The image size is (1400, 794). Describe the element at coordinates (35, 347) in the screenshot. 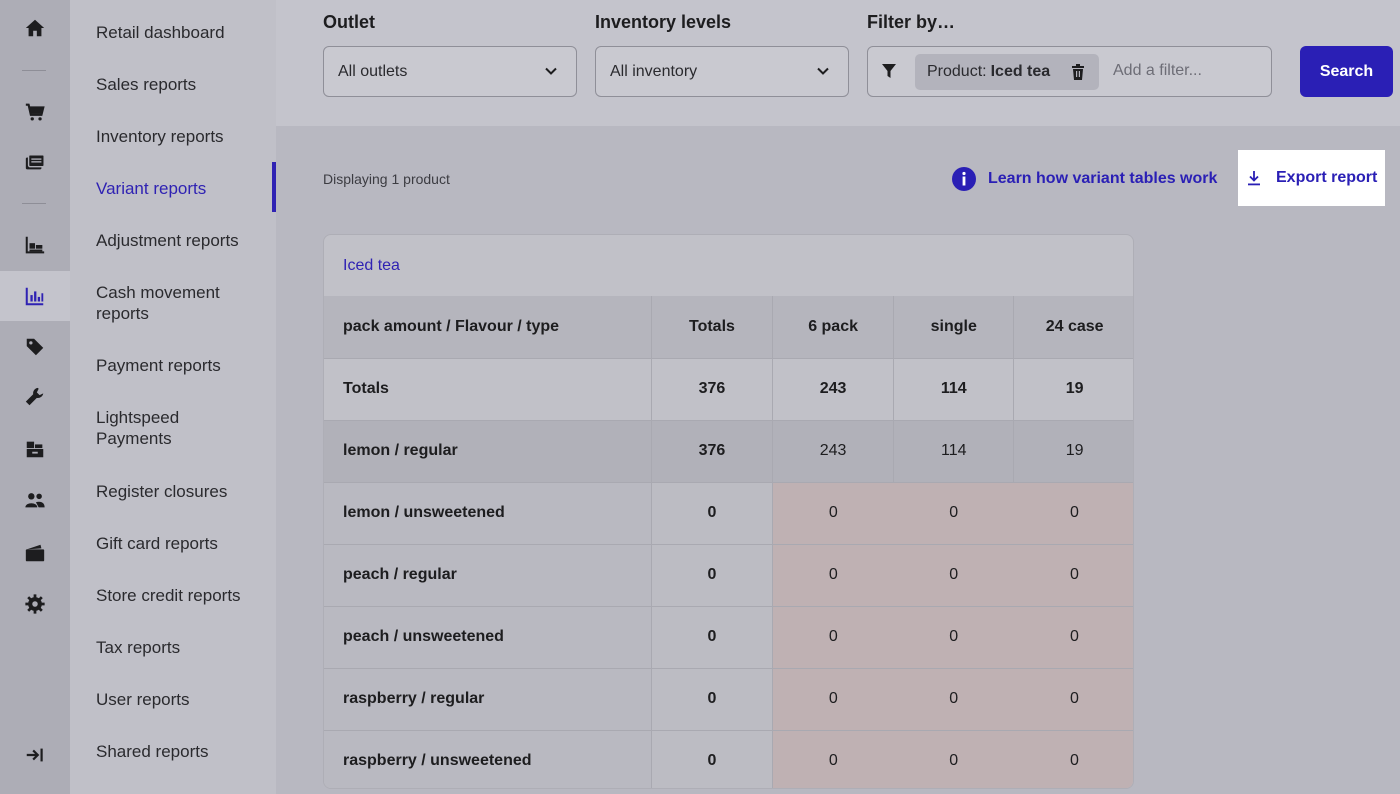

I see `tag-icon` at that location.